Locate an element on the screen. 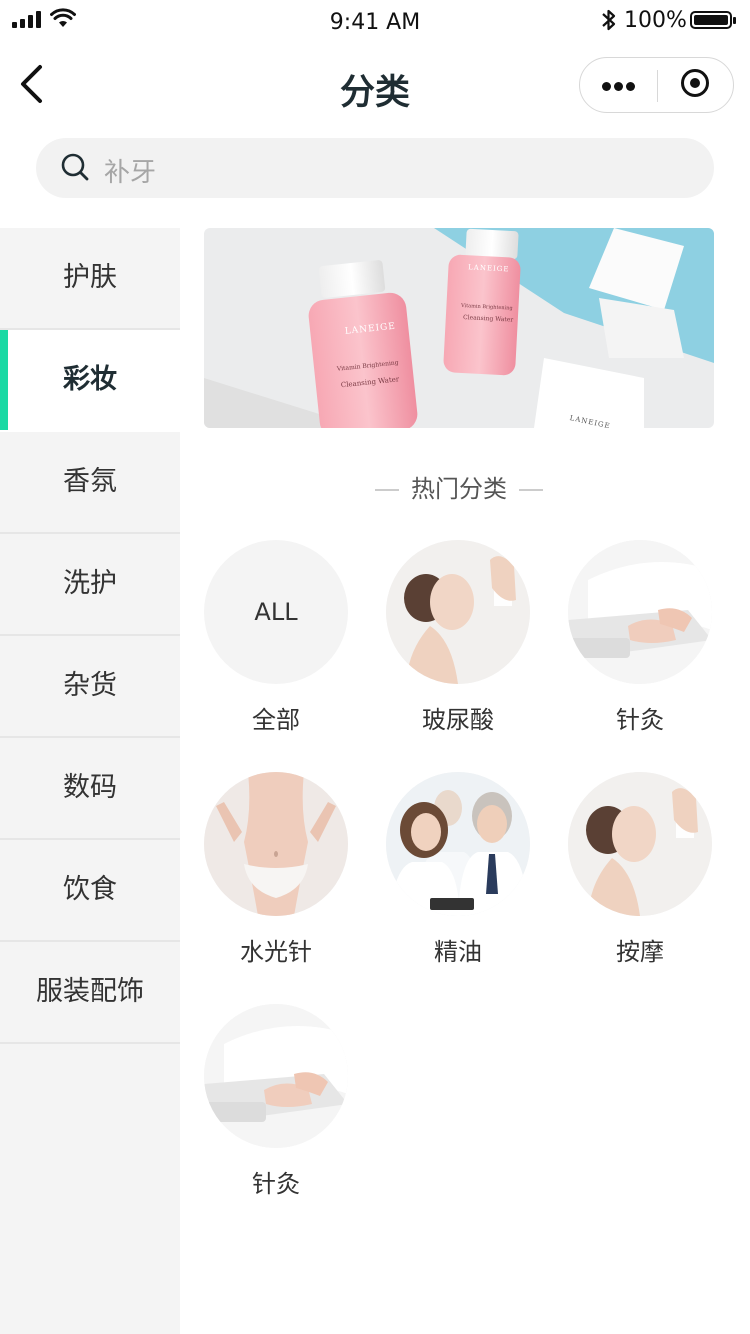 The height and width of the screenshot is (1334, 750). body-photo is located at coordinates (276, 844).